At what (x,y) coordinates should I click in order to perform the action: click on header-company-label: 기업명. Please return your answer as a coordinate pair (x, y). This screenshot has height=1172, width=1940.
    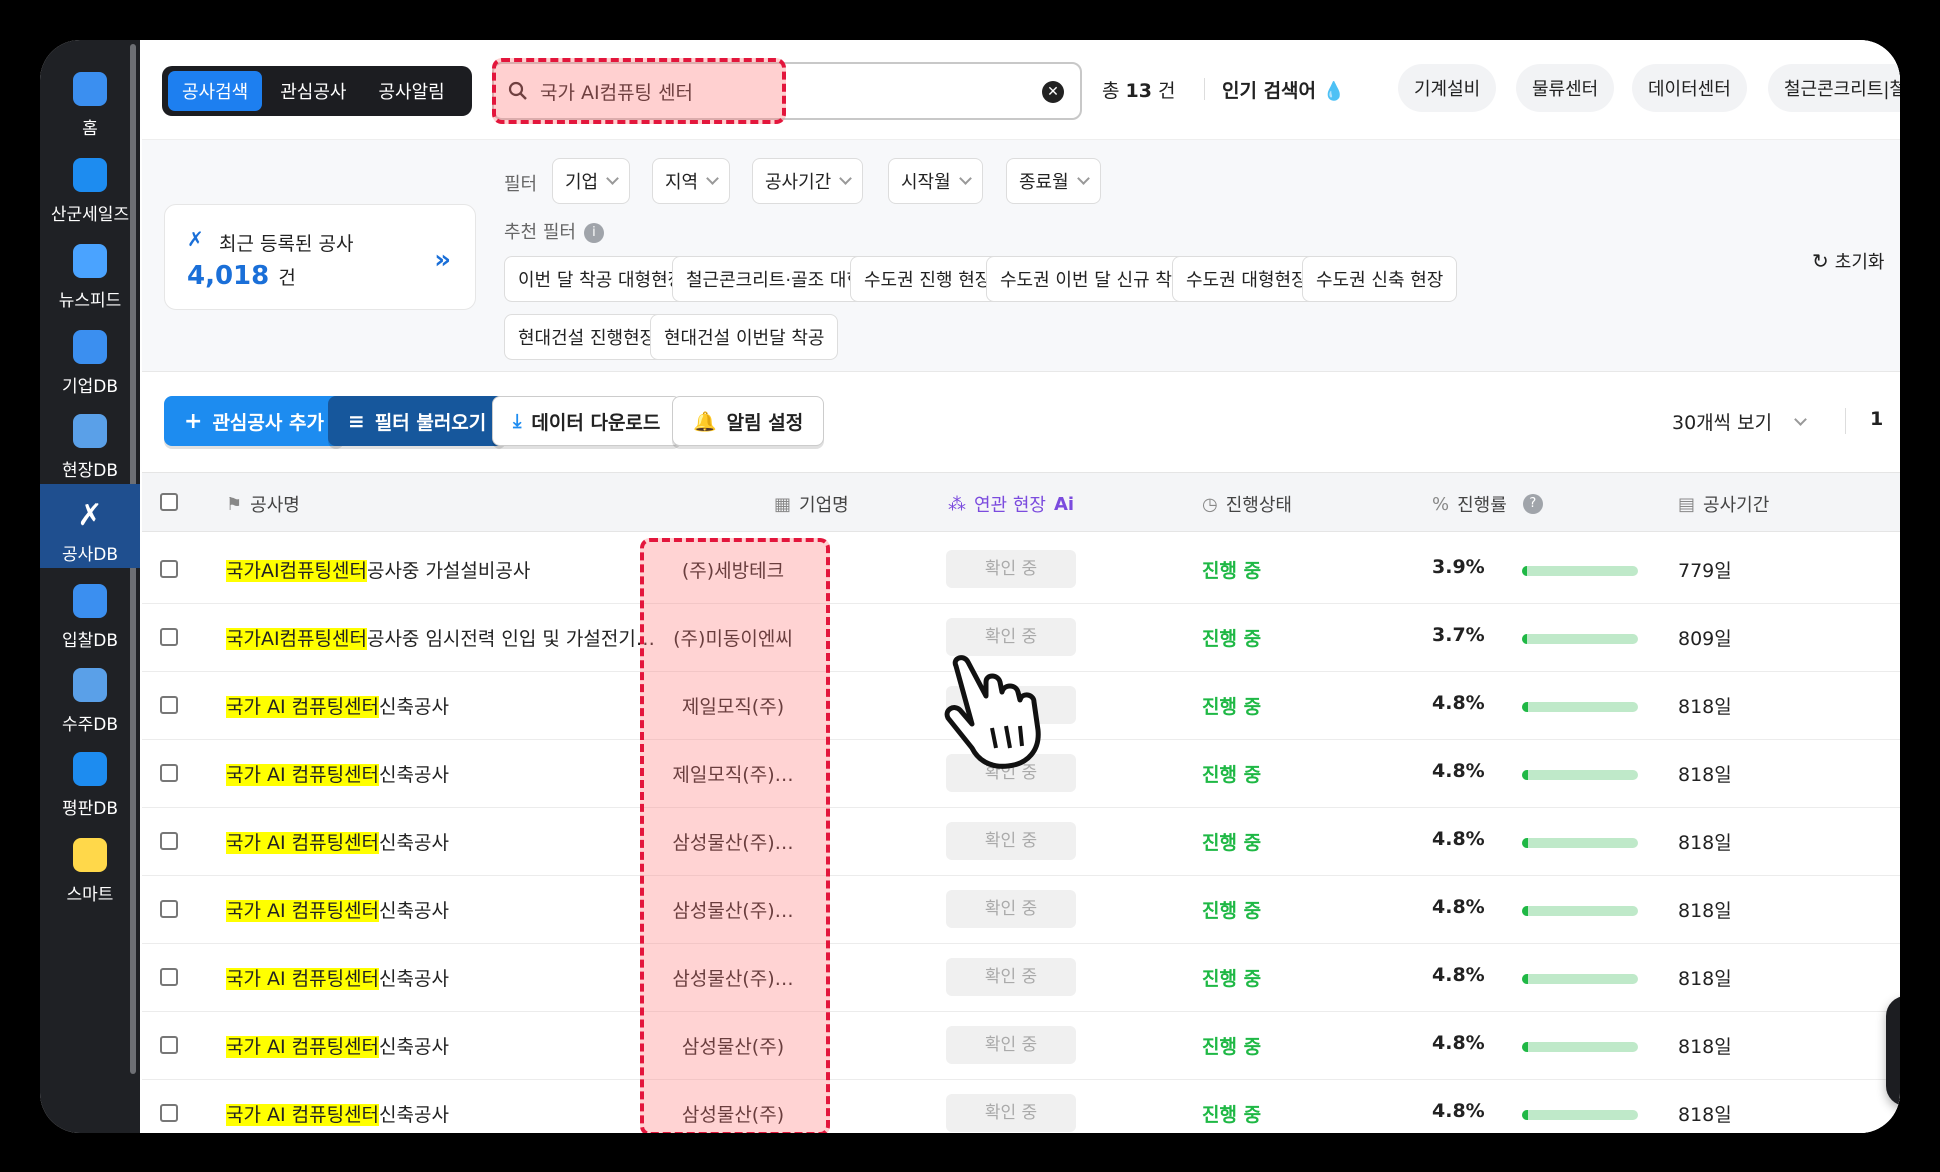
    Looking at the image, I should click on (824, 505).